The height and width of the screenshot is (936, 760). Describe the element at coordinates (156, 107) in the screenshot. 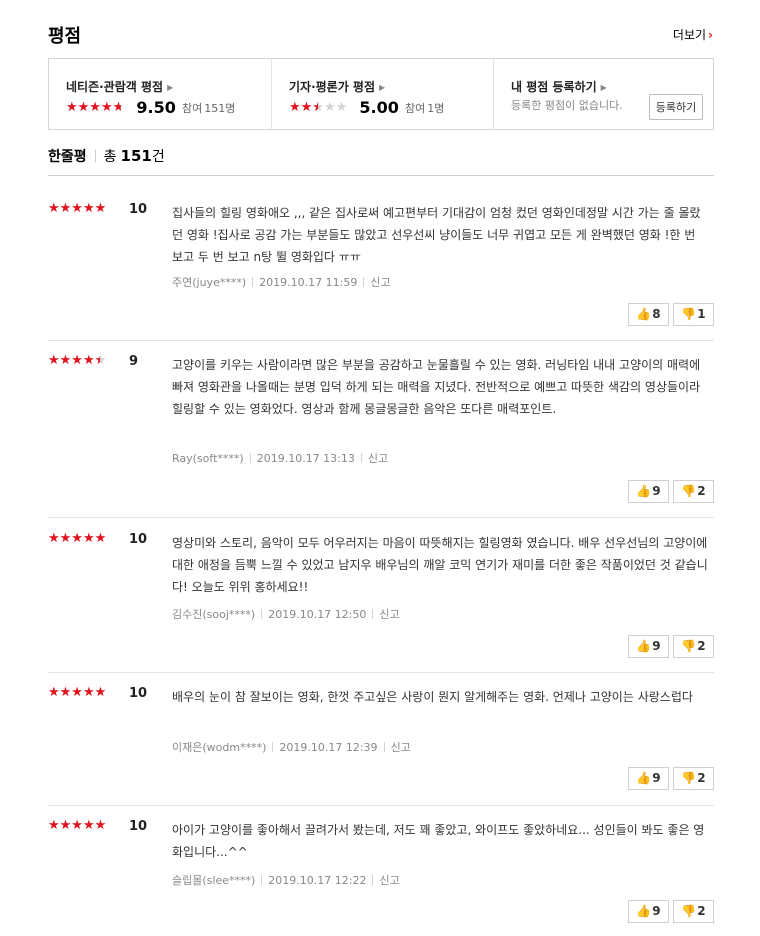

I see `netizen-score: 9.50` at that location.